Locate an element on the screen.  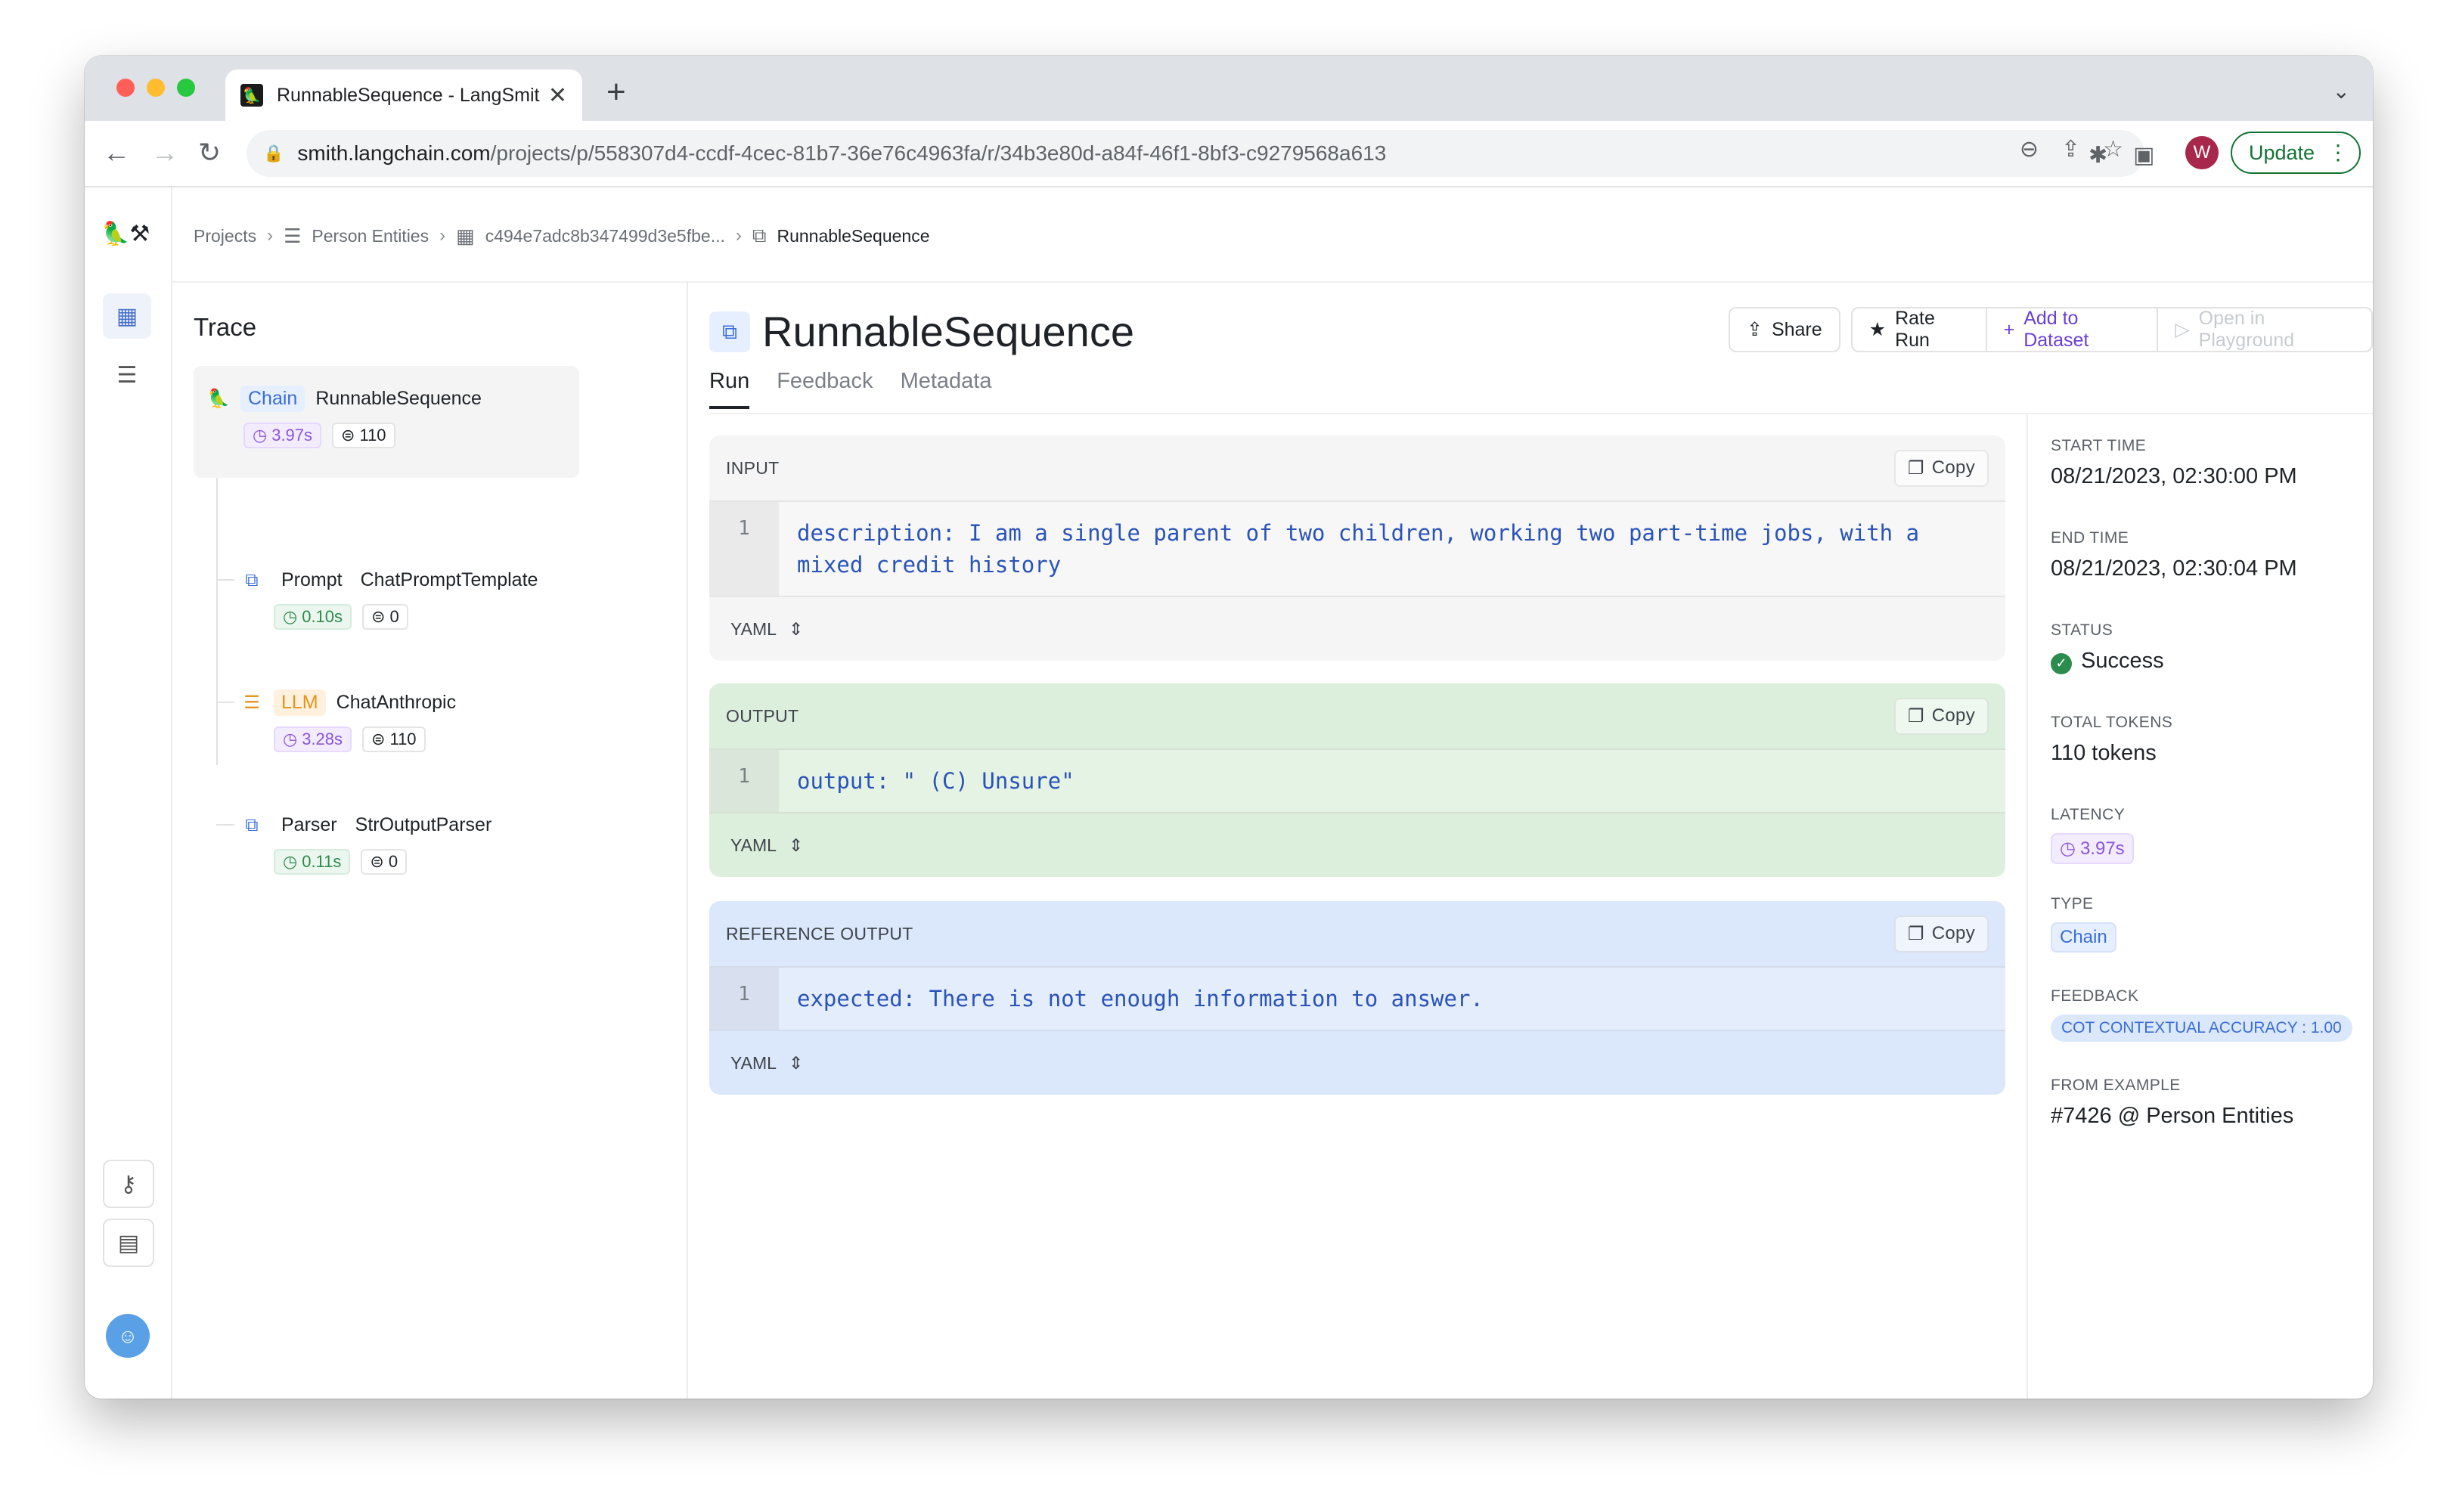
runnable-sequence-icon: ⧉ is located at coordinates (729, 331).